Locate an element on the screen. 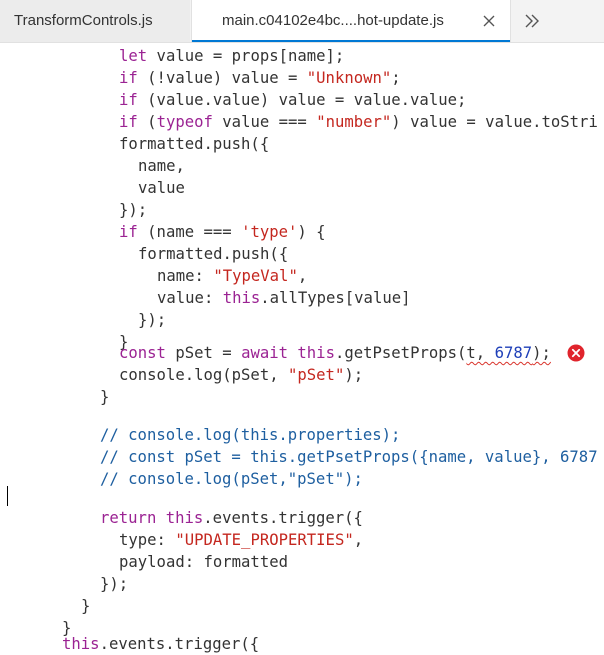 This screenshot has height=655, width=604. code-keyword: typeof is located at coordinates (184, 122).